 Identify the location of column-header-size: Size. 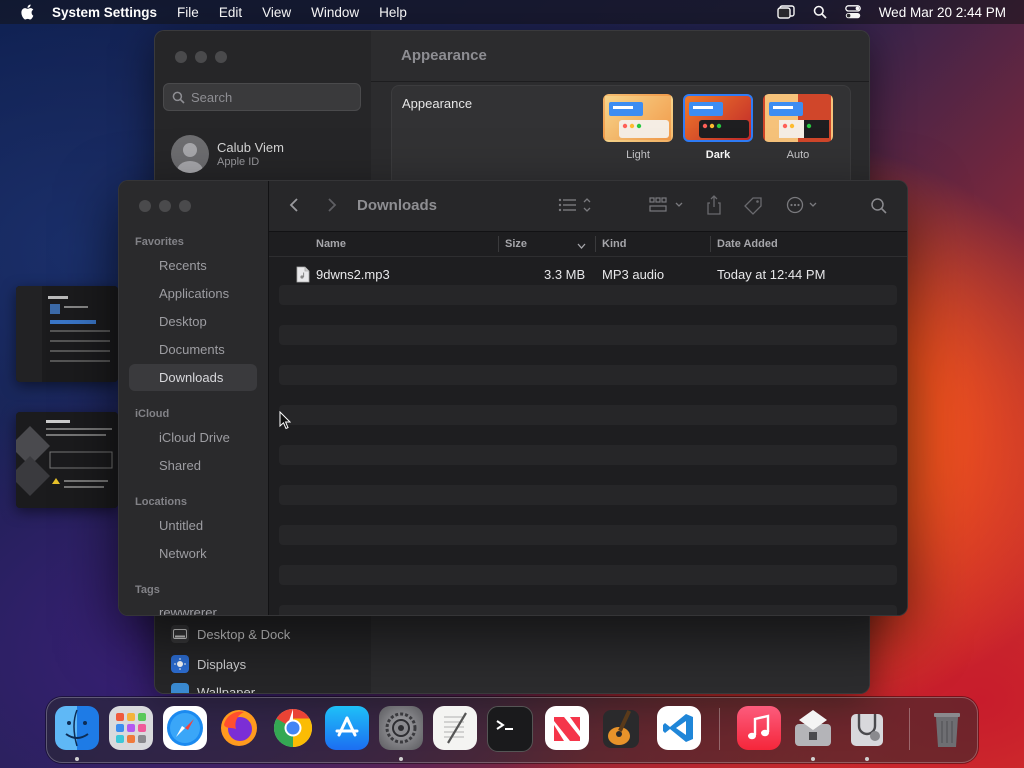
(516, 244).